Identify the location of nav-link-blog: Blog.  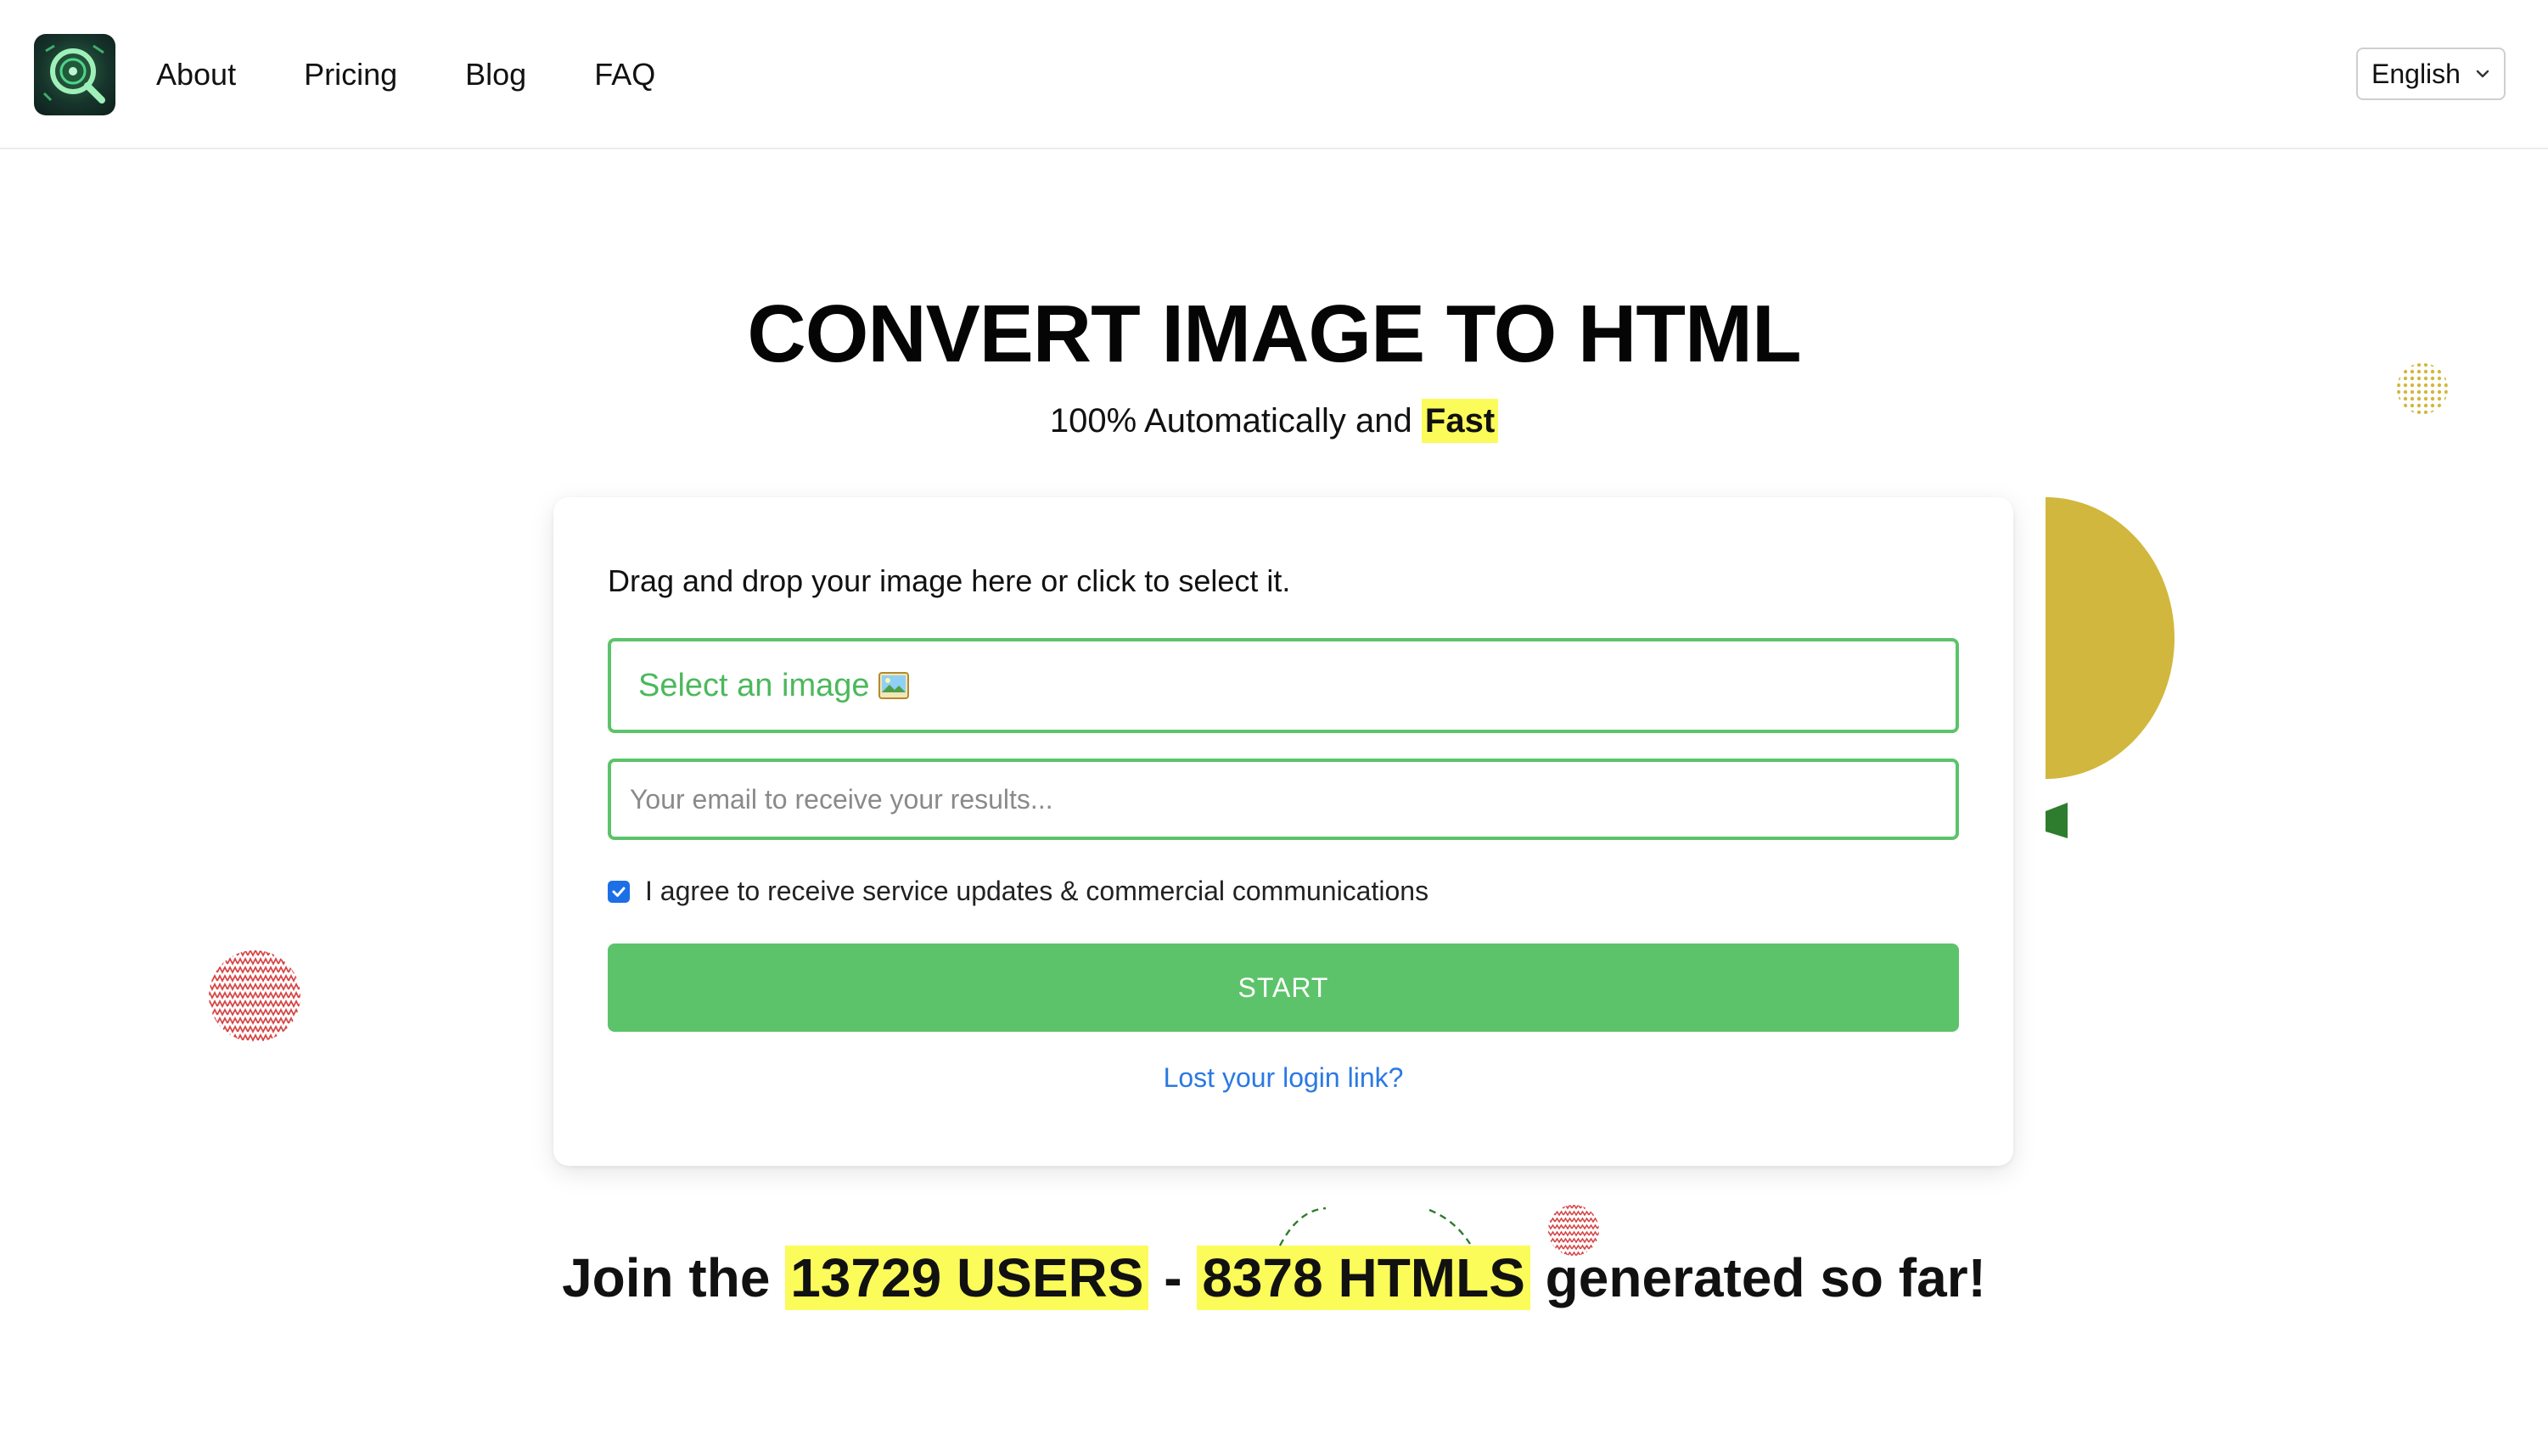
(496, 75).